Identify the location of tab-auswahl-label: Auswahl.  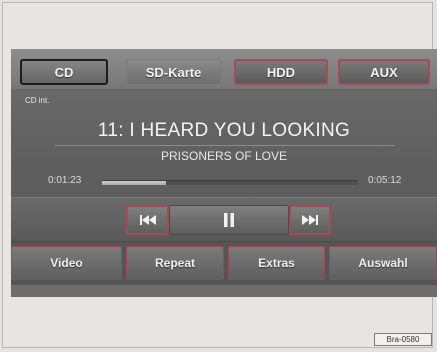
(383, 263).